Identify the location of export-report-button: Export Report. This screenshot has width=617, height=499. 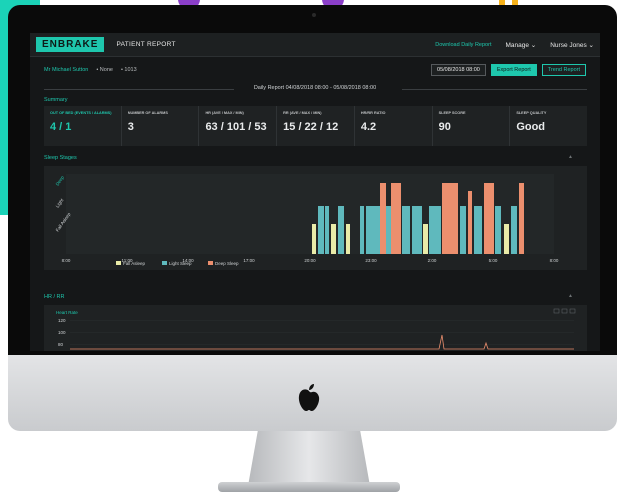
(513, 70).